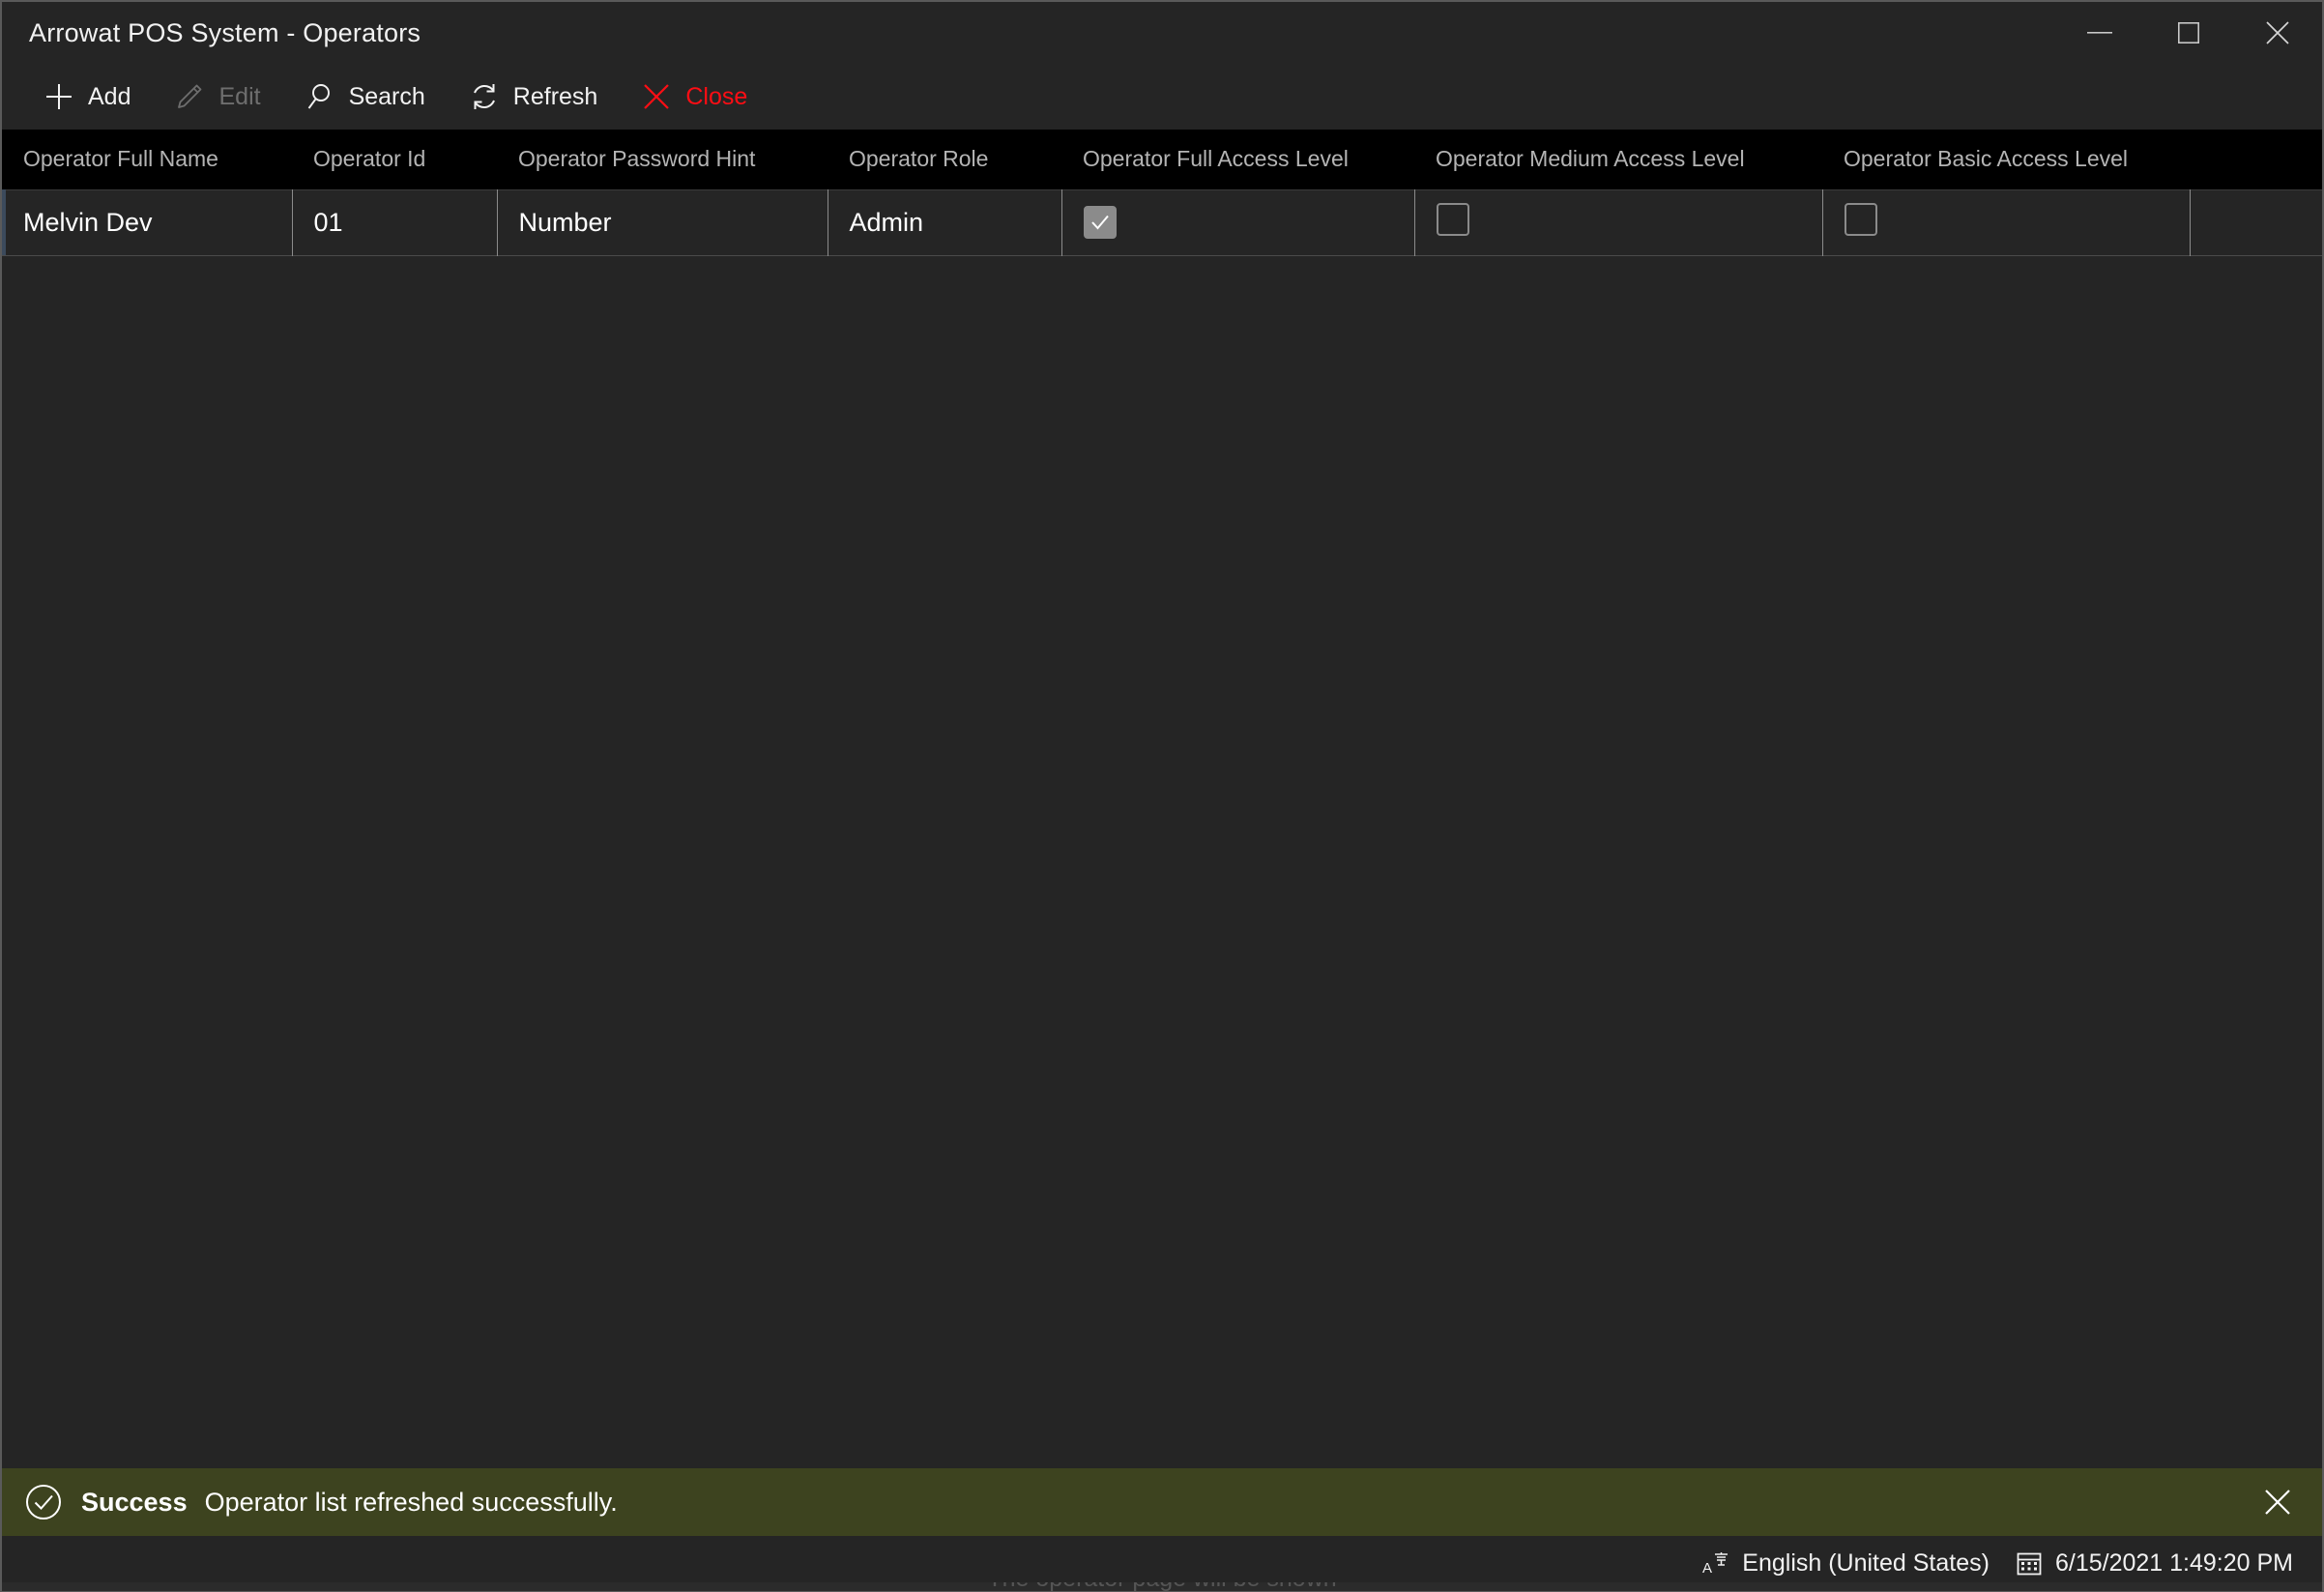  What do you see at coordinates (225, 32) in the screenshot?
I see `window-title: Arrowat POS System - Operators` at bounding box center [225, 32].